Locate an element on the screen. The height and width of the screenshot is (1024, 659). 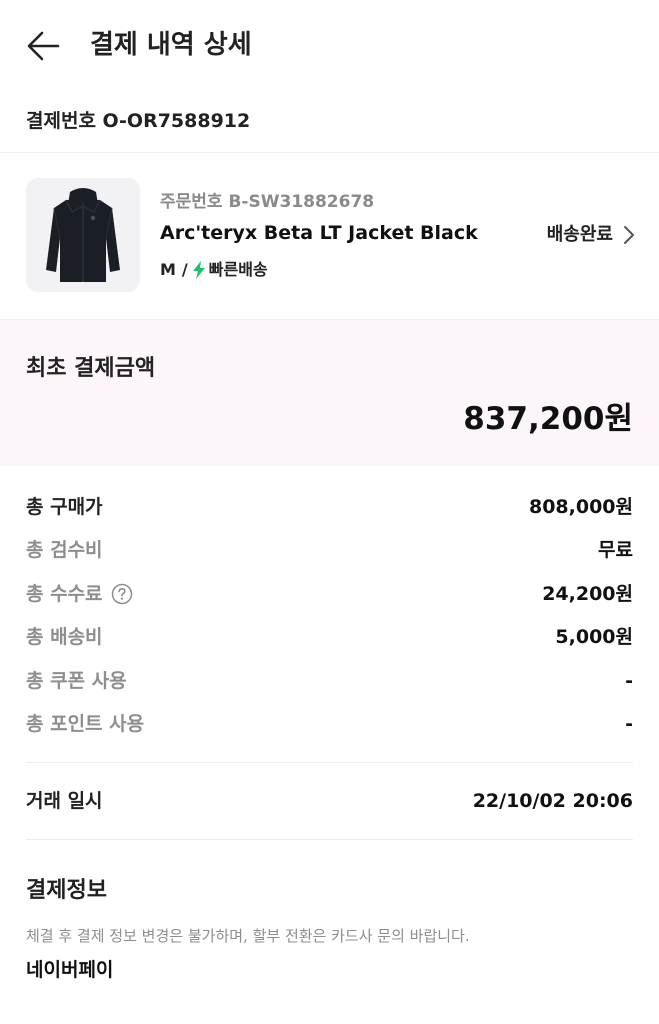
chevron-right-icon is located at coordinates (629, 235).